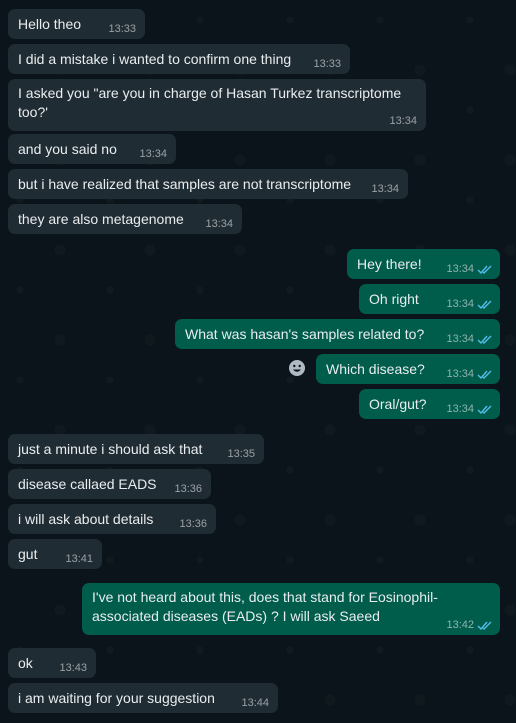 The width and height of the screenshot is (516, 723). What do you see at coordinates (241, 454) in the screenshot?
I see `message-time: 13:35` at bounding box center [241, 454].